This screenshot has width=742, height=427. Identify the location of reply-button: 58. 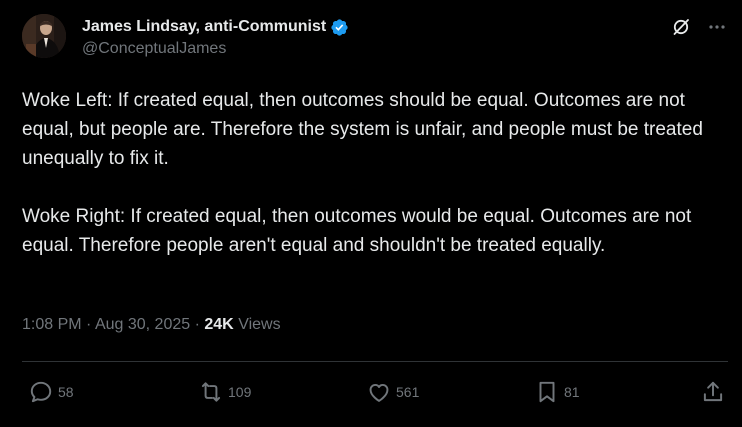
(51, 392).